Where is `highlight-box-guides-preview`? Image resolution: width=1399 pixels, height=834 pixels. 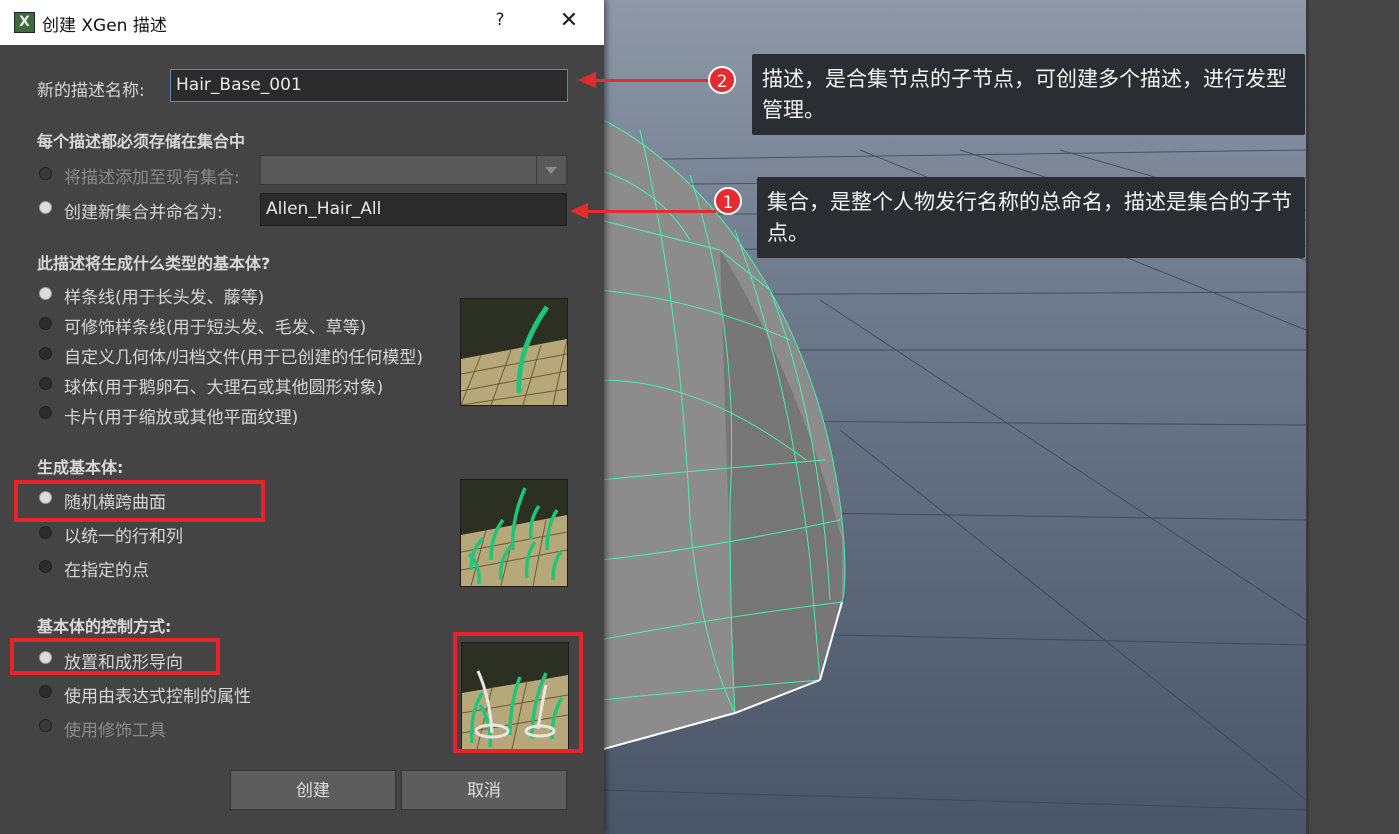 highlight-box-guides-preview is located at coordinates (518, 692).